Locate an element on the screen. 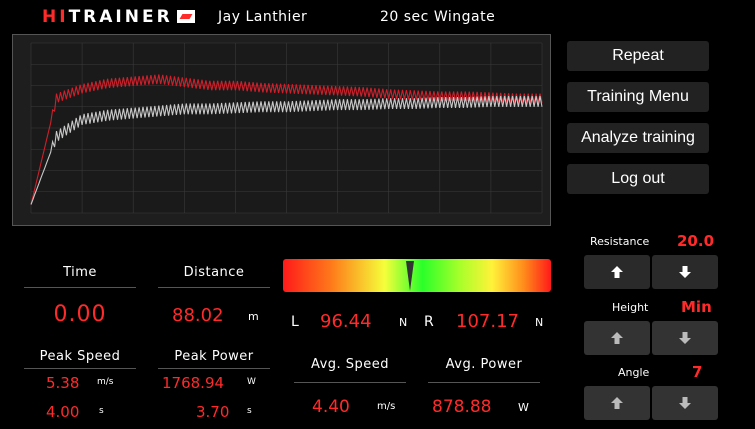 The width and height of the screenshot is (755, 429). resistance-label: Resistance is located at coordinates (620, 241).